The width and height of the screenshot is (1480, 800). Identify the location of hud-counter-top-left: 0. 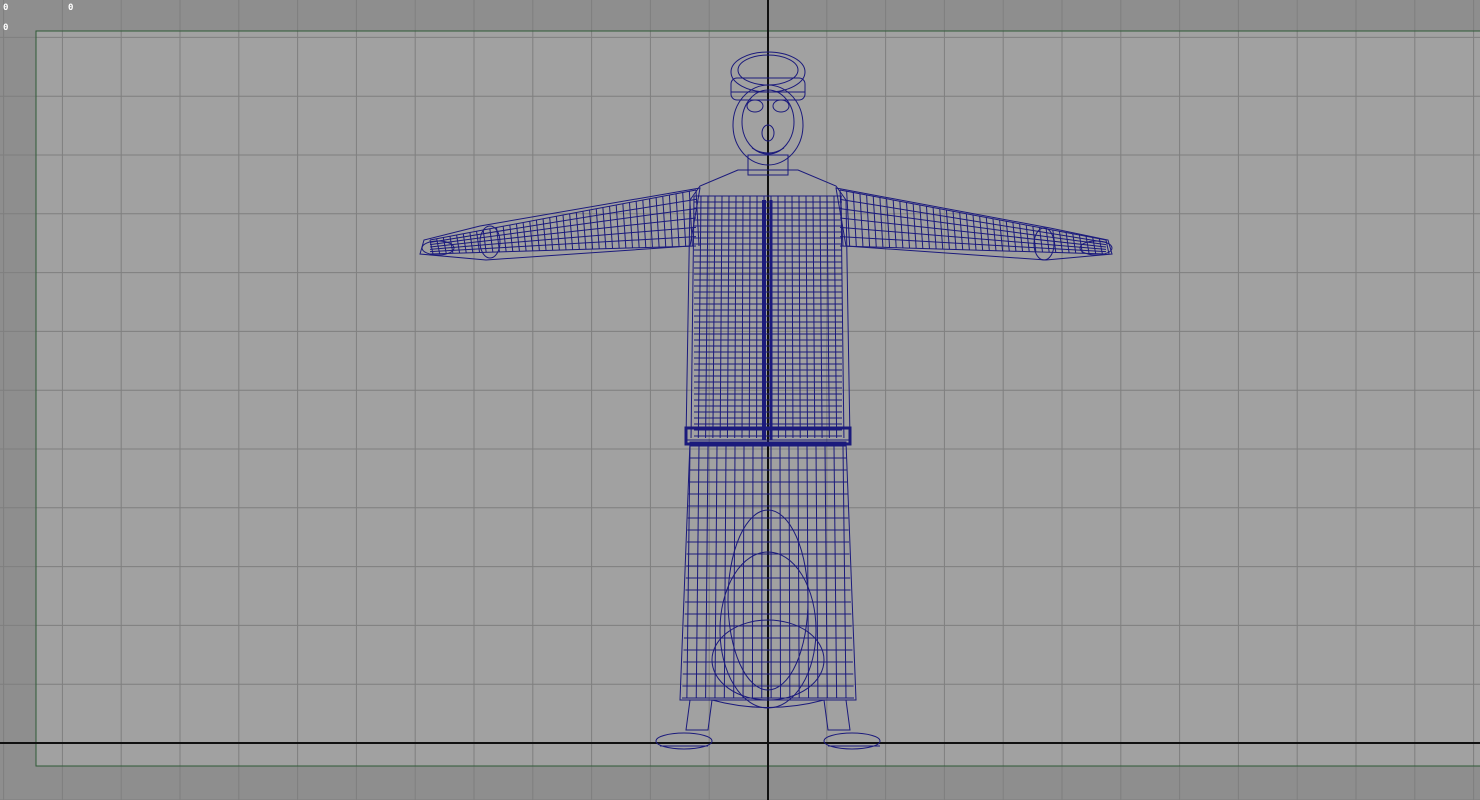
(6, 8).